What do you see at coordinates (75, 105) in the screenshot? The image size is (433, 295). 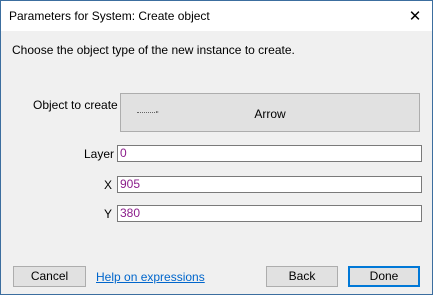 I see `object-to-create-label: Object to create` at bounding box center [75, 105].